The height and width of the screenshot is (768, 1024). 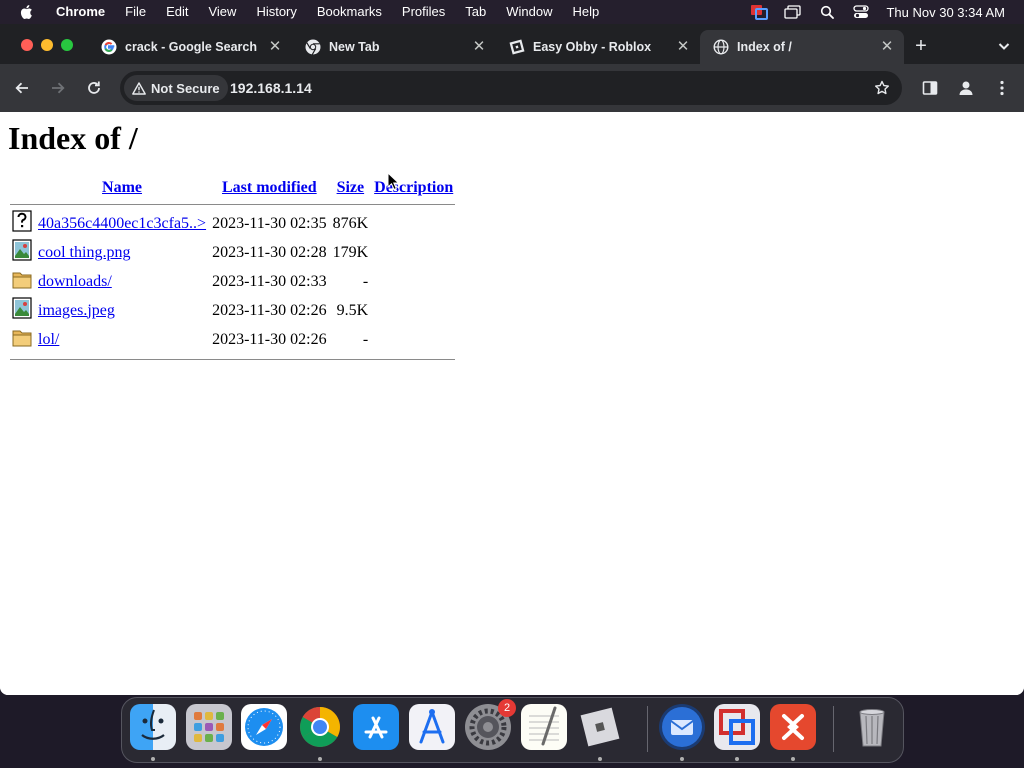 What do you see at coordinates (269, 339) in the screenshot?
I see `modified-cell: 2023-11-30 02:26` at bounding box center [269, 339].